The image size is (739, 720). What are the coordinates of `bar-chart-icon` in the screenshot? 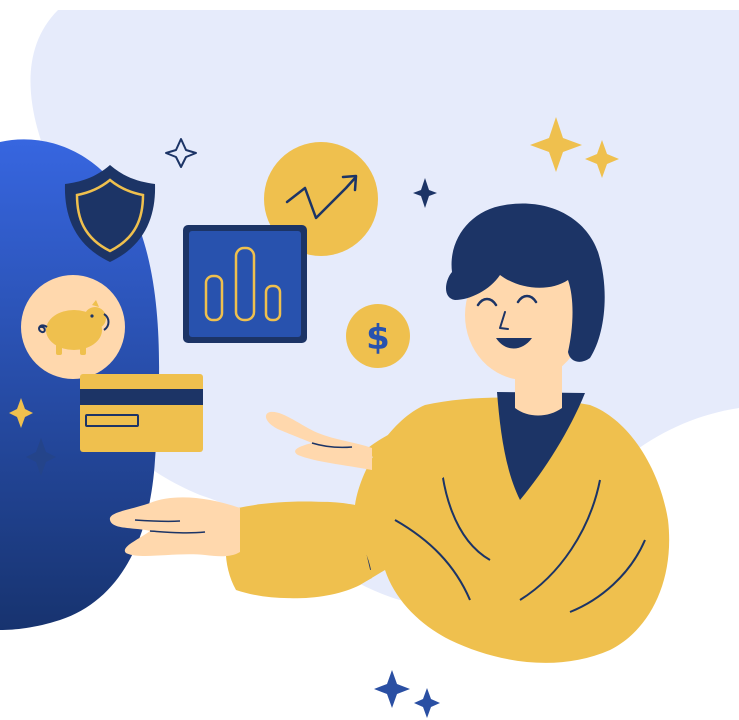 It's located at (245, 284).